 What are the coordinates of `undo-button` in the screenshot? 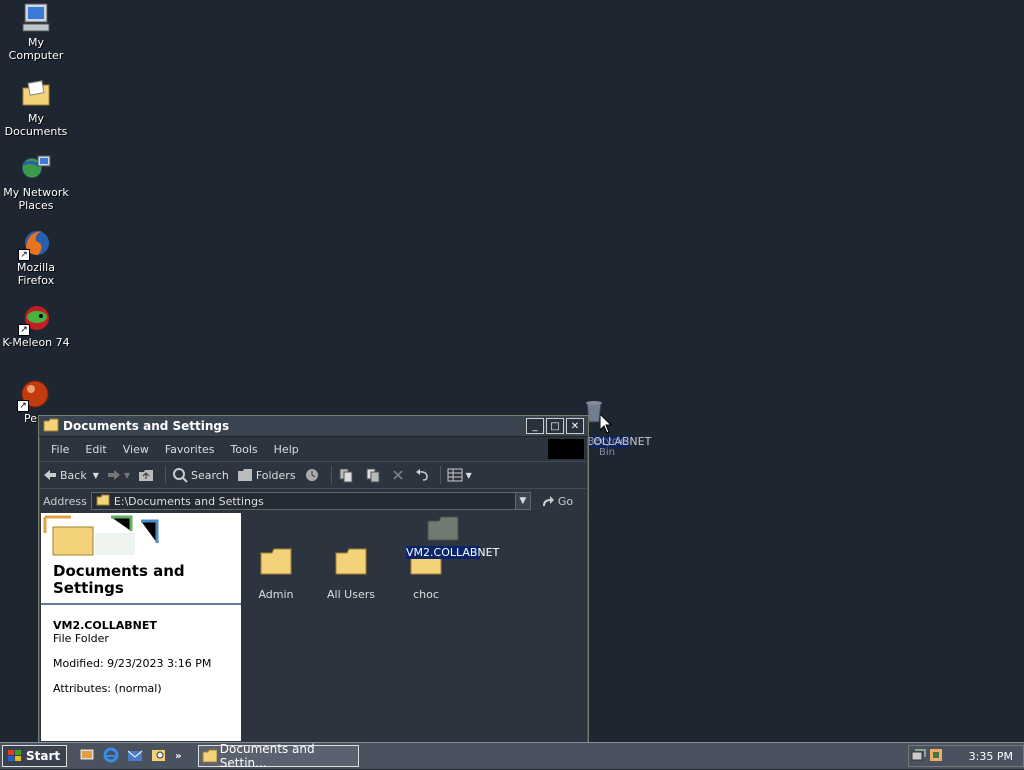 It's located at (423, 475).